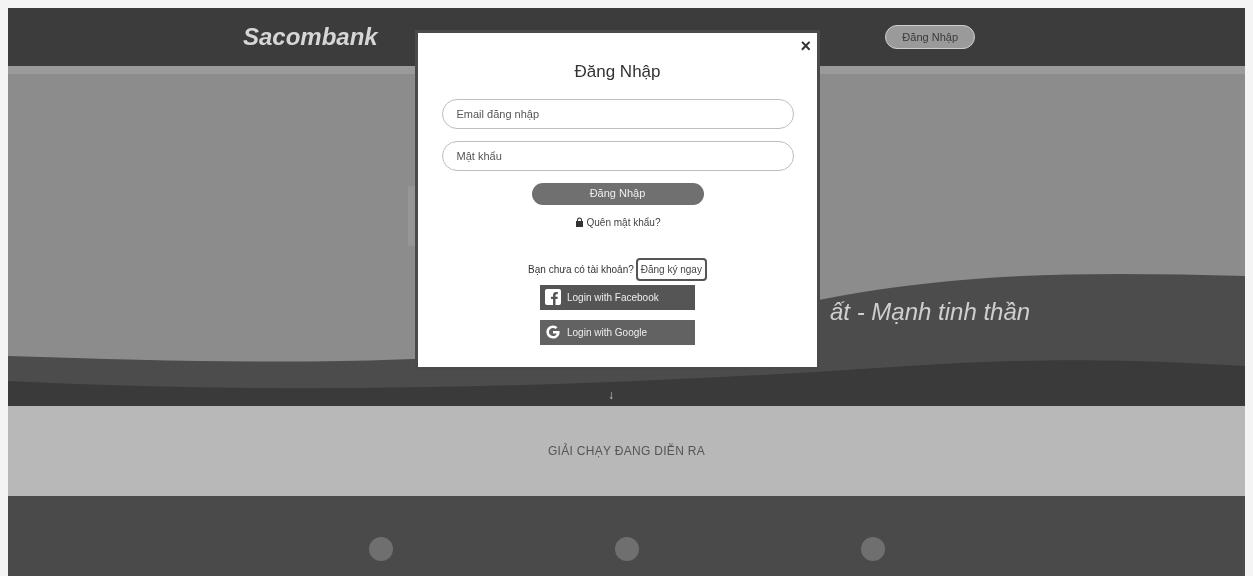 The width and height of the screenshot is (1253, 576). I want to click on login-button: Đăng Nhập, so click(930, 37).